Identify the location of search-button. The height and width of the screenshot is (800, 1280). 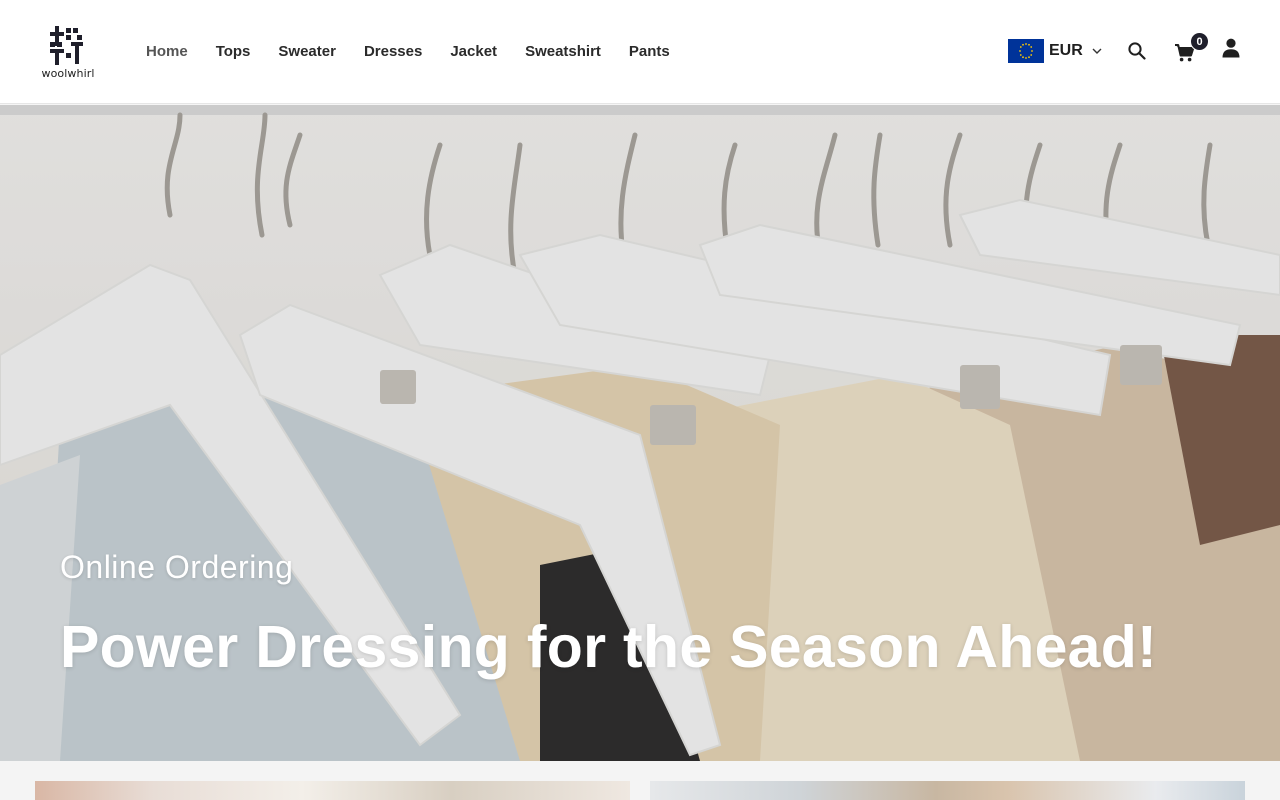
(1137, 51).